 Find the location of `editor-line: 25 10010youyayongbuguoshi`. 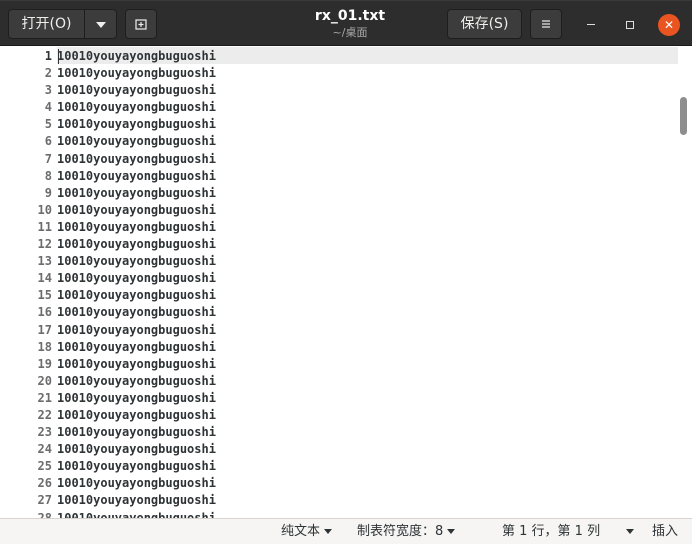

editor-line: 25 10010youyayongbuguoshi is located at coordinates (108, 466).